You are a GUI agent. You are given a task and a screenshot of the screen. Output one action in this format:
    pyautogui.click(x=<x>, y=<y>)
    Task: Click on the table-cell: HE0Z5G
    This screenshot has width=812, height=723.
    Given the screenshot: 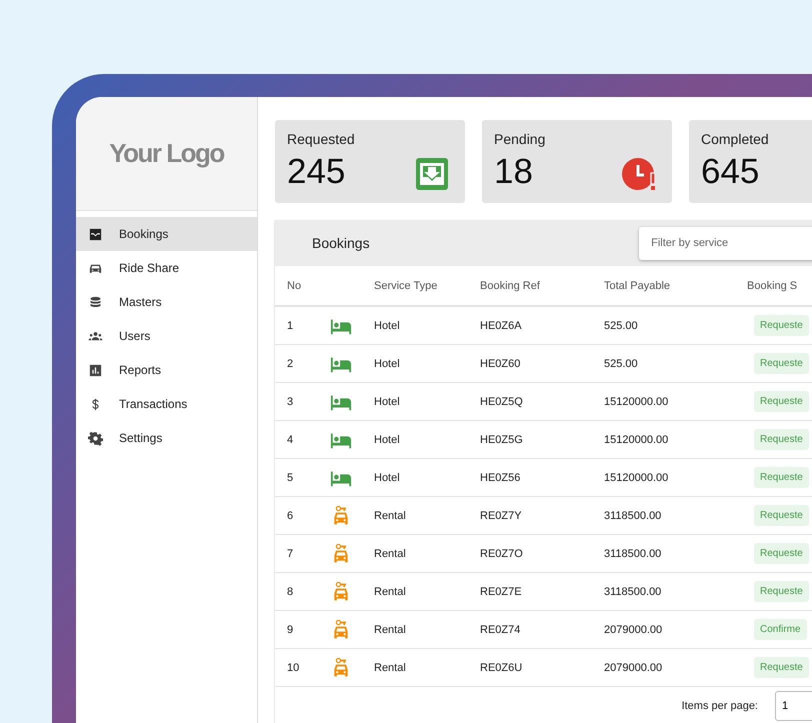 What is the action you would take?
    pyautogui.click(x=501, y=440)
    